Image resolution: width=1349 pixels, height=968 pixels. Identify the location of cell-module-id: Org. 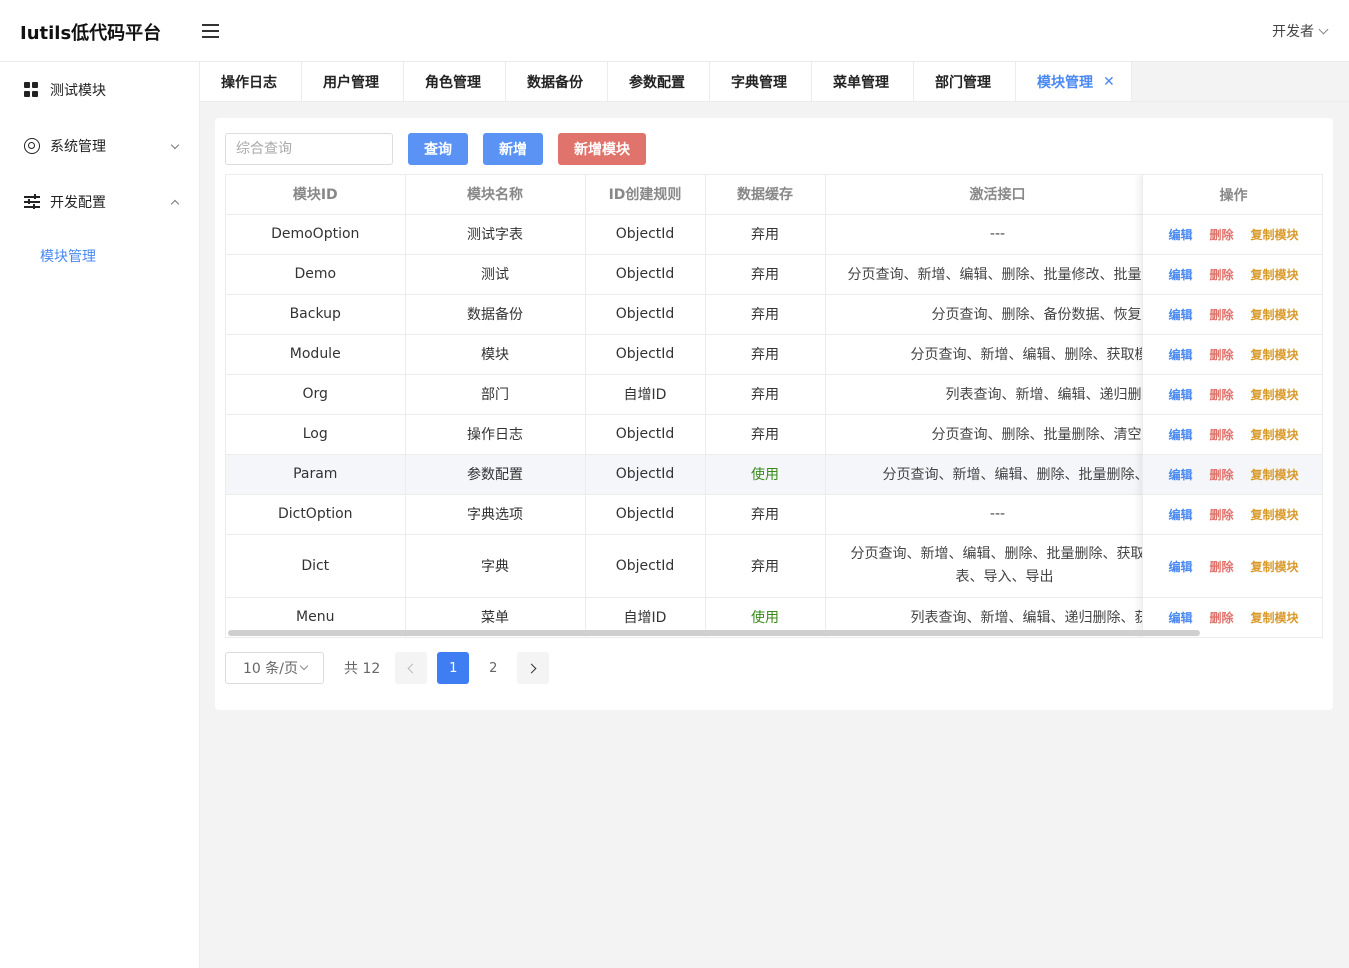
(316, 394).